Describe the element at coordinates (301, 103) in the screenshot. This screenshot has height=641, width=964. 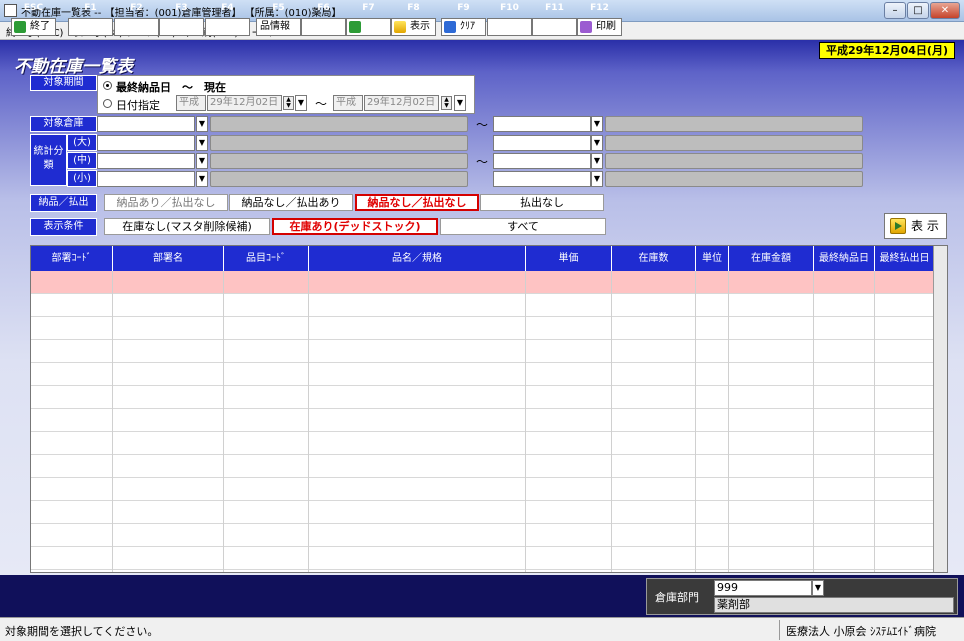
I see `from-date-dropdown: ▼` at that location.